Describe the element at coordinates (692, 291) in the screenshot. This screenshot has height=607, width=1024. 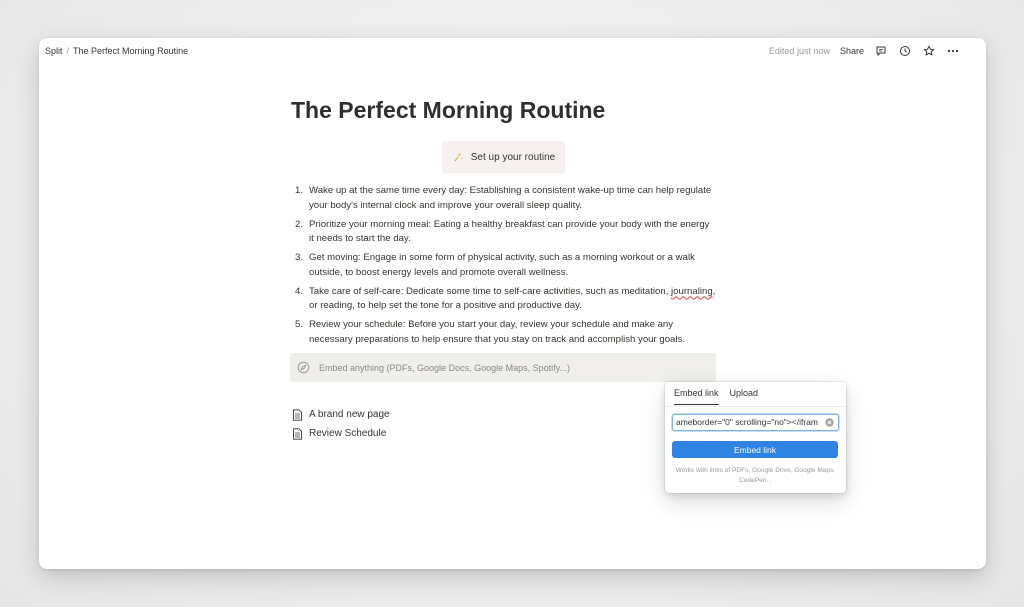
I see `spellcheck-word: journaling` at that location.